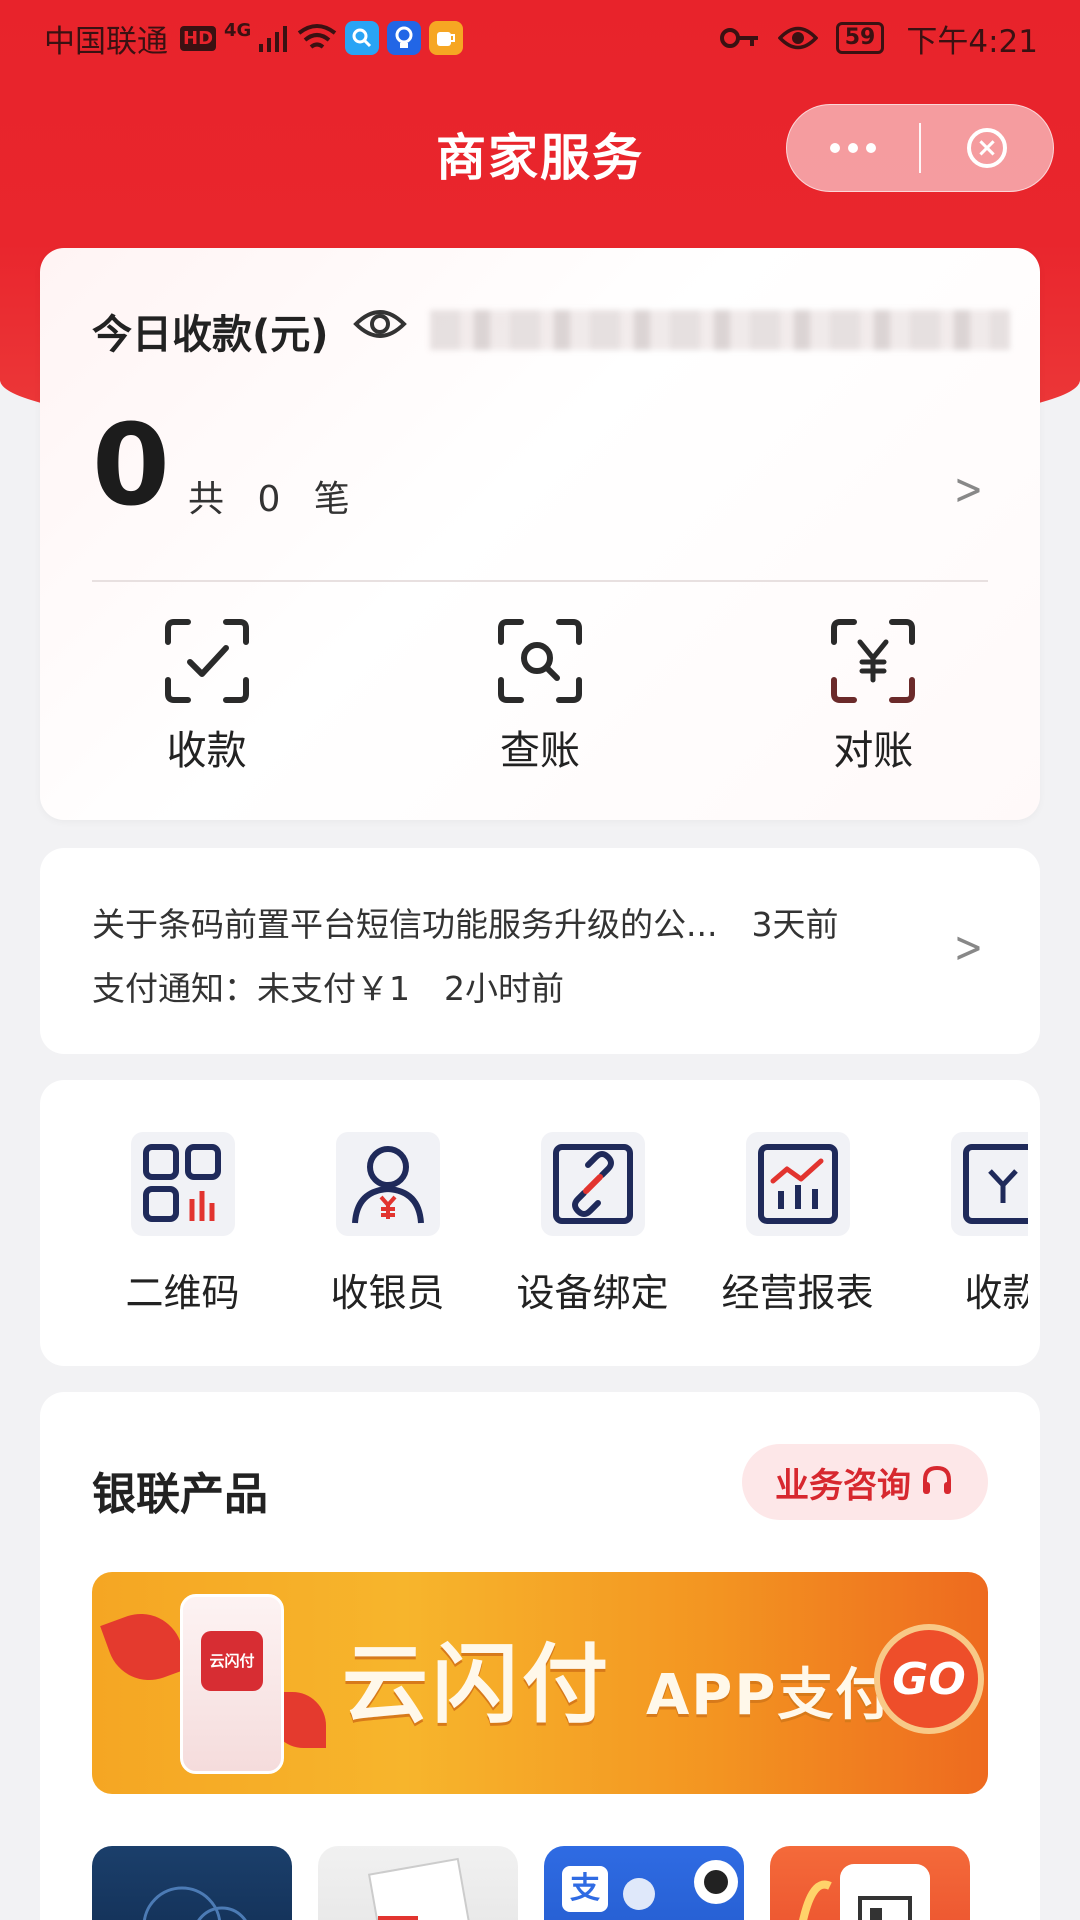 This screenshot has height=1920, width=1080. What do you see at coordinates (477, 1685) in the screenshot?
I see `banner-main: 云闪付` at bounding box center [477, 1685].